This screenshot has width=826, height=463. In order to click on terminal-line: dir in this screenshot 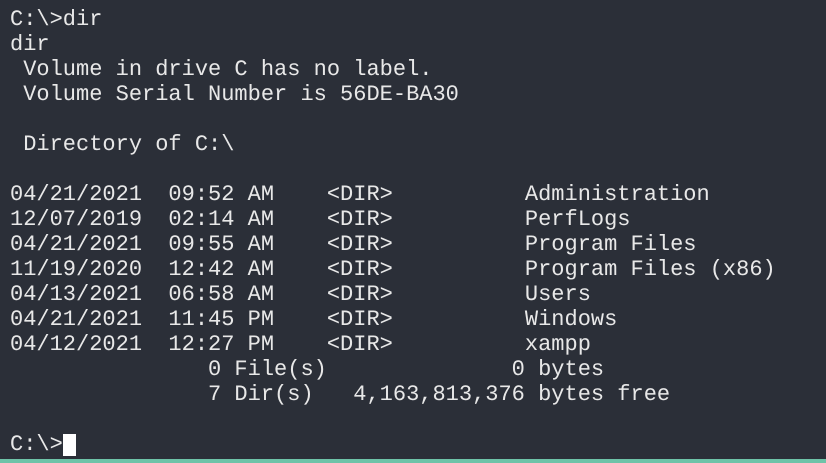, I will do `click(30, 44)`.